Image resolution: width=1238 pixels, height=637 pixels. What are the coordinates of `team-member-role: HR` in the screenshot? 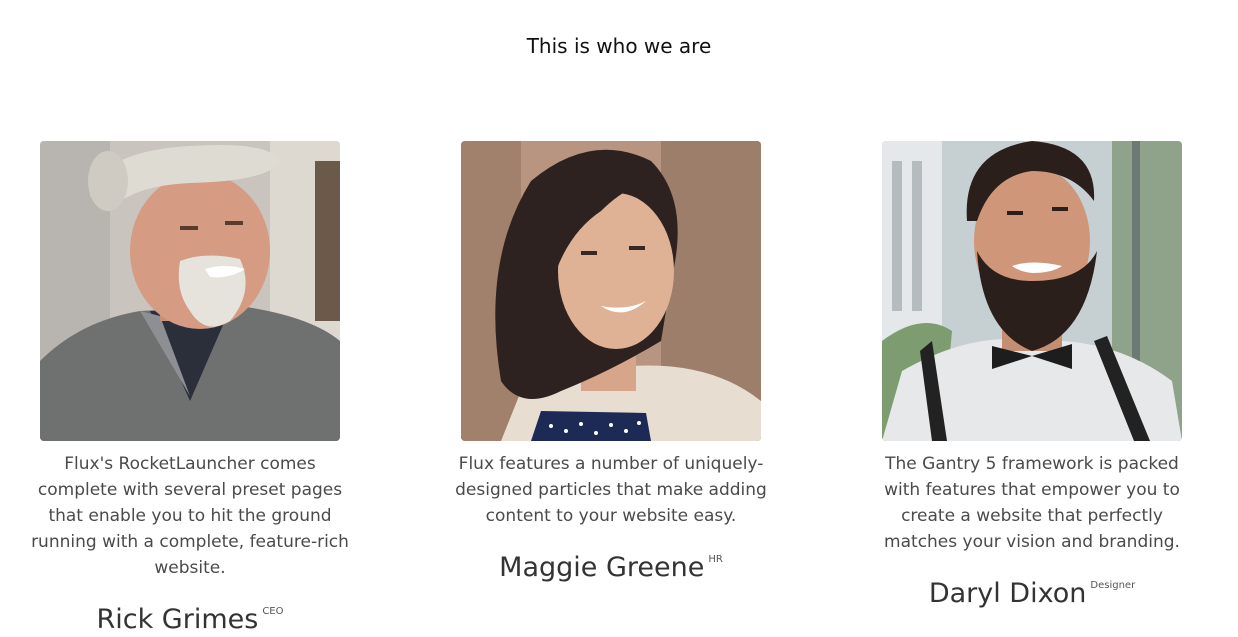 It's located at (715, 559).